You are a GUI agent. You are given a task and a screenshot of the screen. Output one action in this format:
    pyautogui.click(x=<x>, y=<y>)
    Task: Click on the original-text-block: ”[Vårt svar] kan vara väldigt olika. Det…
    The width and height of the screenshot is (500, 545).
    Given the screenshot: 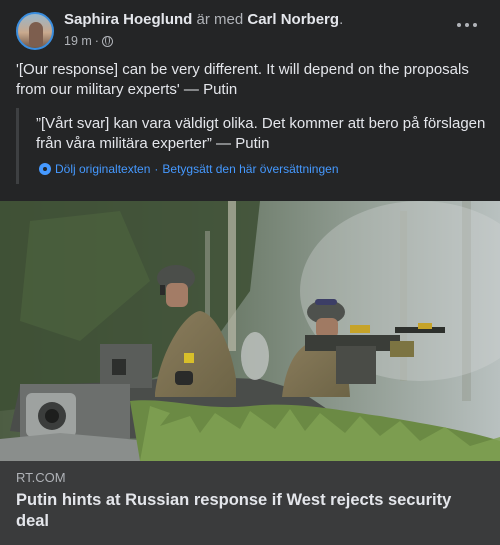 What is the action you would take?
    pyautogui.click(x=251, y=146)
    